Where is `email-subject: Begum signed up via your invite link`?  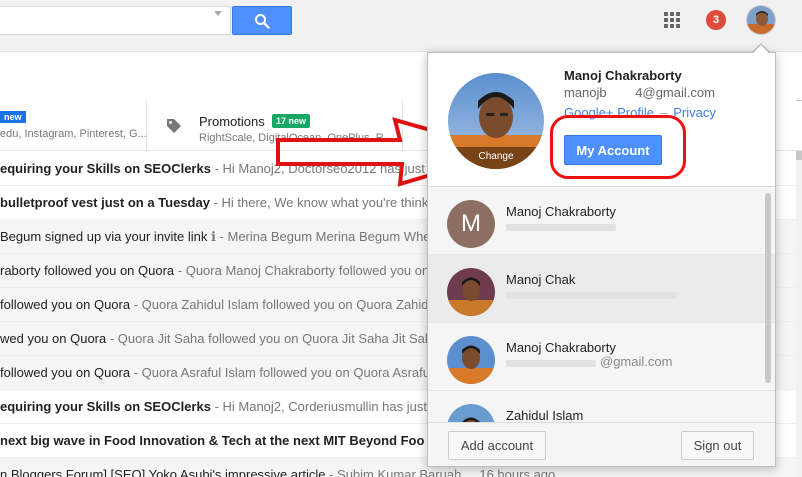
email-subject: Begum signed up via your invite link is located at coordinates (104, 236).